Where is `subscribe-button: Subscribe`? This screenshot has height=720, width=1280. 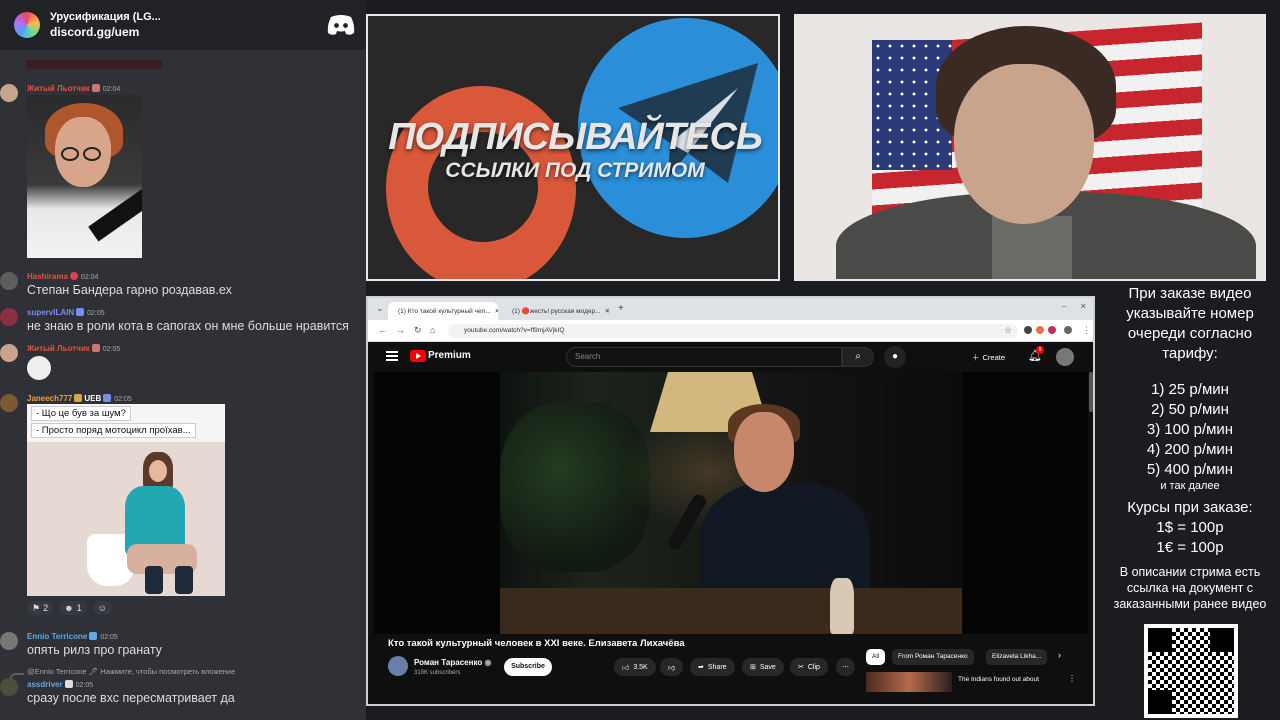
subscribe-button: Subscribe is located at coordinates (528, 667).